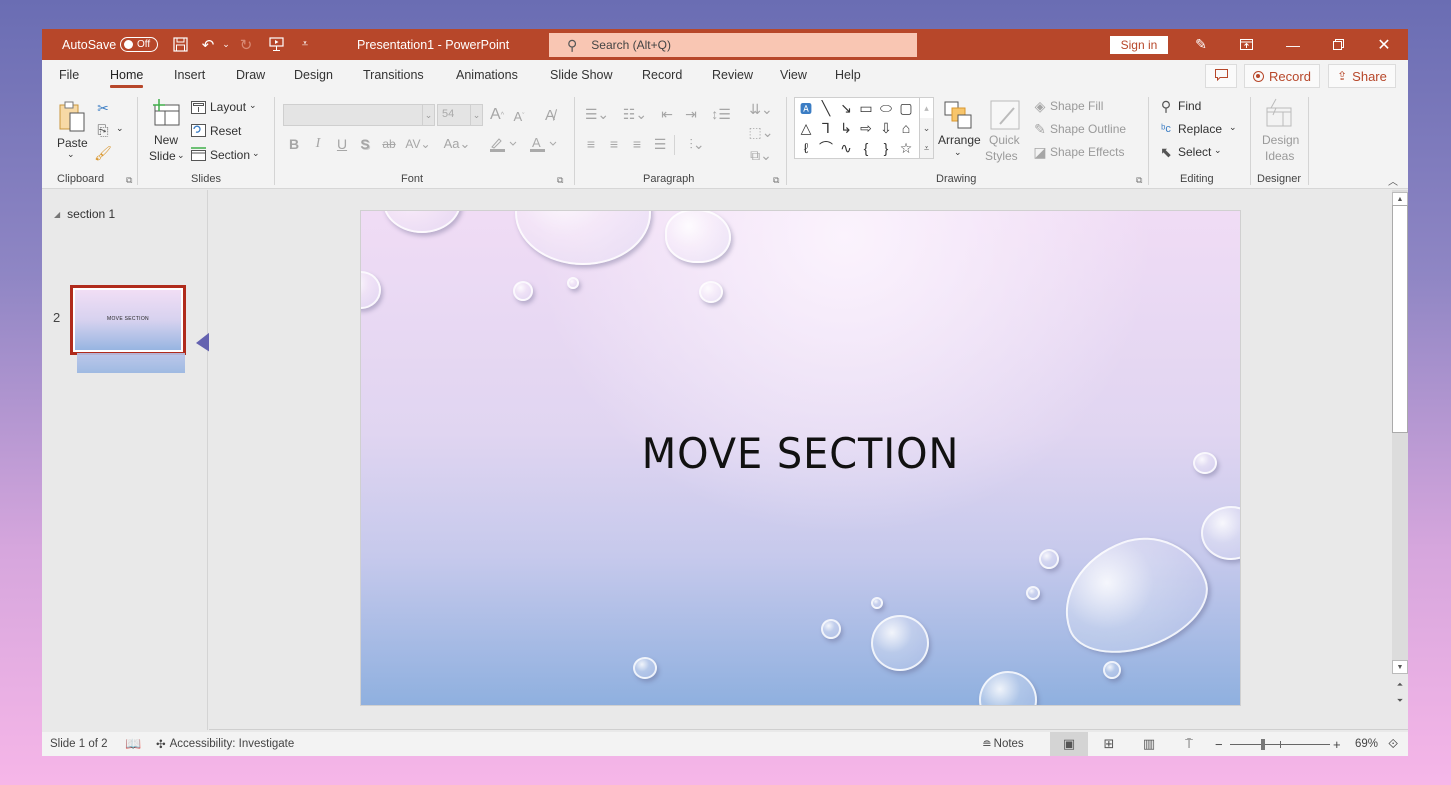 The height and width of the screenshot is (785, 1451). Describe the element at coordinates (958, 115) in the screenshot. I see `arrange-icon` at that location.